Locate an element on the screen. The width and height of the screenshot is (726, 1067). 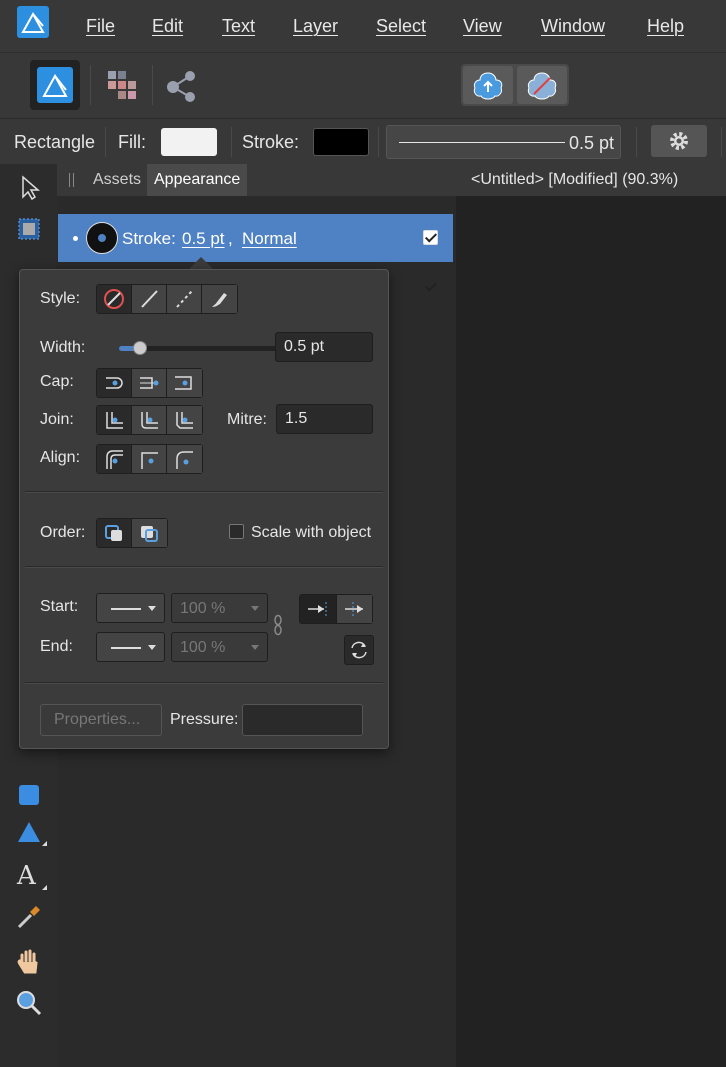
menu-select: Select is located at coordinates (401, 26).